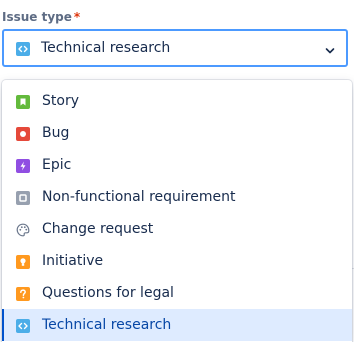 Image resolution: width=354 pixels, height=342 pixels. Describe the element at coordinates (330, 48) in the screenshot. I see `chevron-down-icon` at that location.